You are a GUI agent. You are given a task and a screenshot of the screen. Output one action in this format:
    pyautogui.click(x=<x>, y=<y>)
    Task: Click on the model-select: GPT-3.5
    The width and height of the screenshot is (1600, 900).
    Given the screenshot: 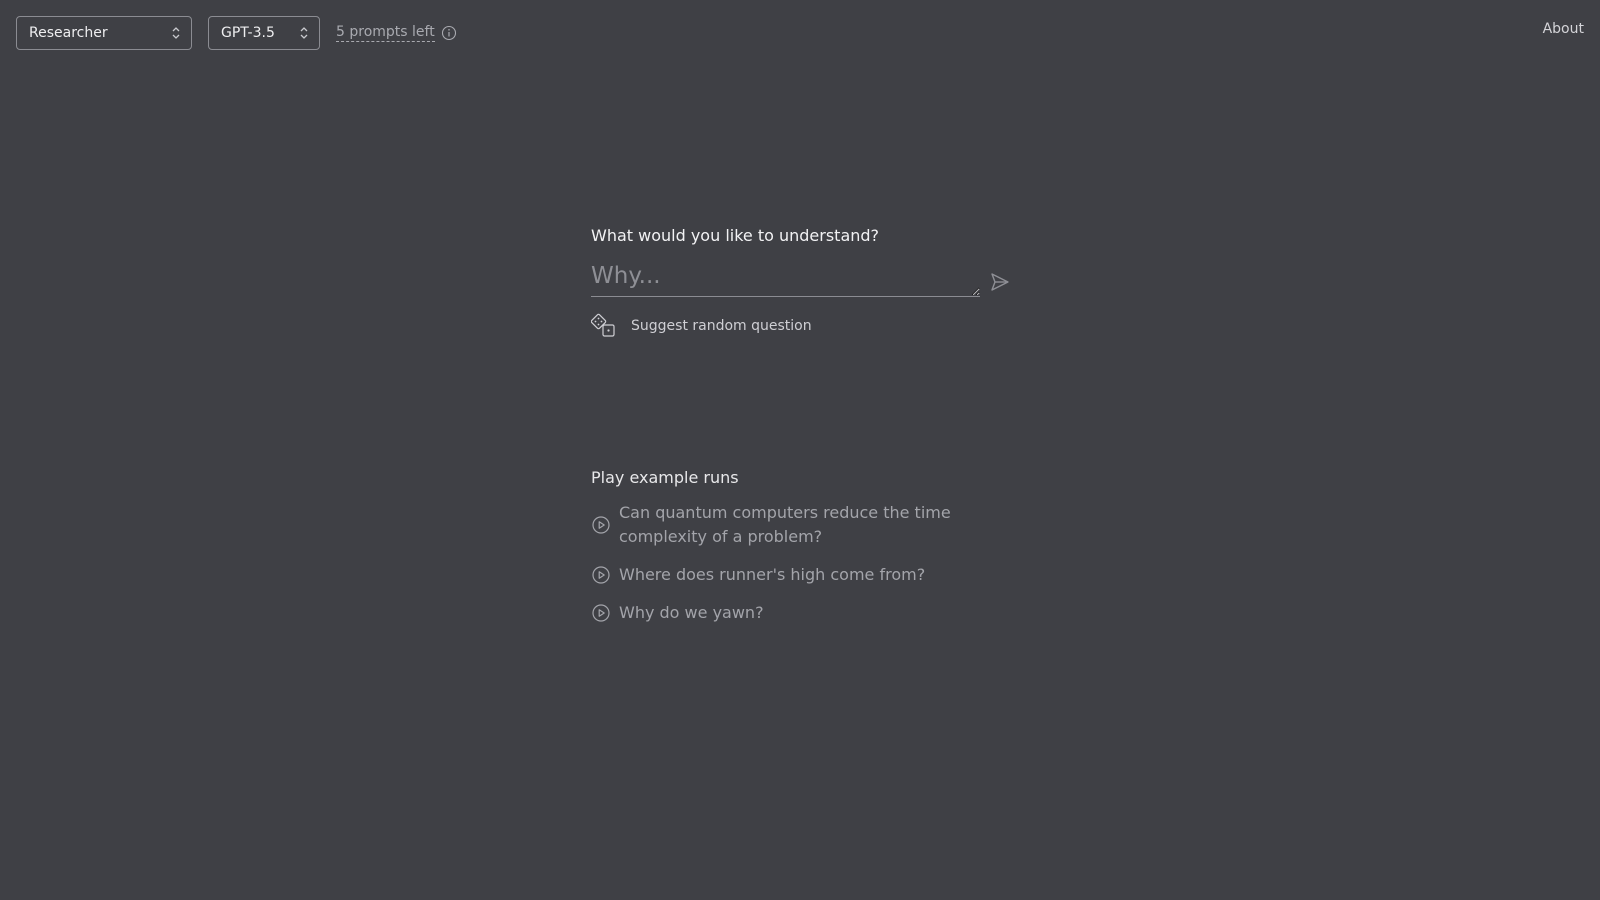 What is the action you would take?
    pyautogui.click(x=264, y=33)
    